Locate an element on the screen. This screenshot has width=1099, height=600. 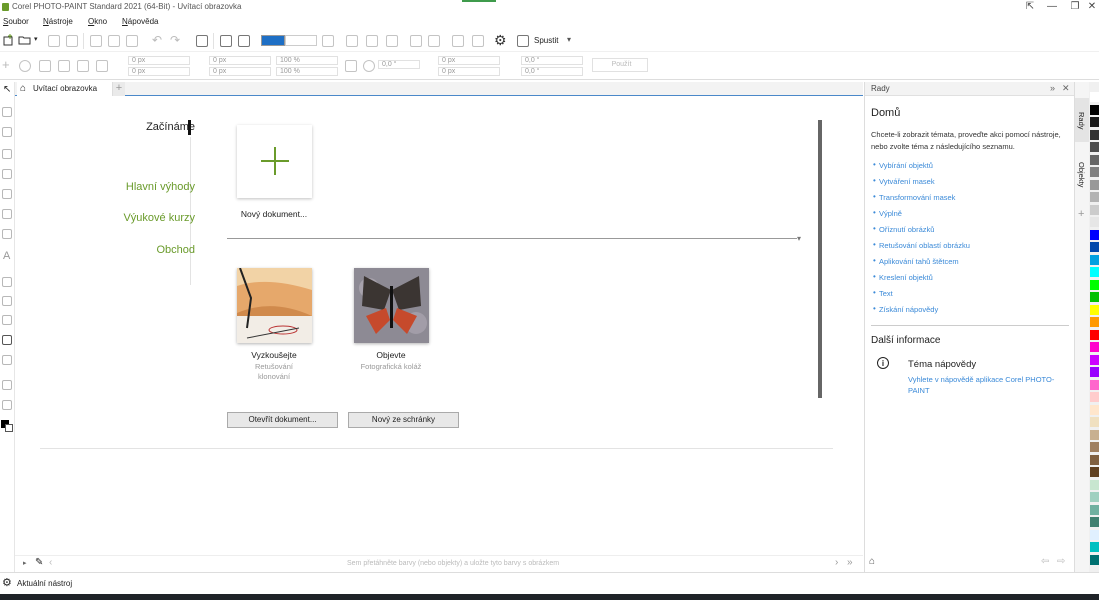
ellipse-icon is located at coordinates (25, 66).